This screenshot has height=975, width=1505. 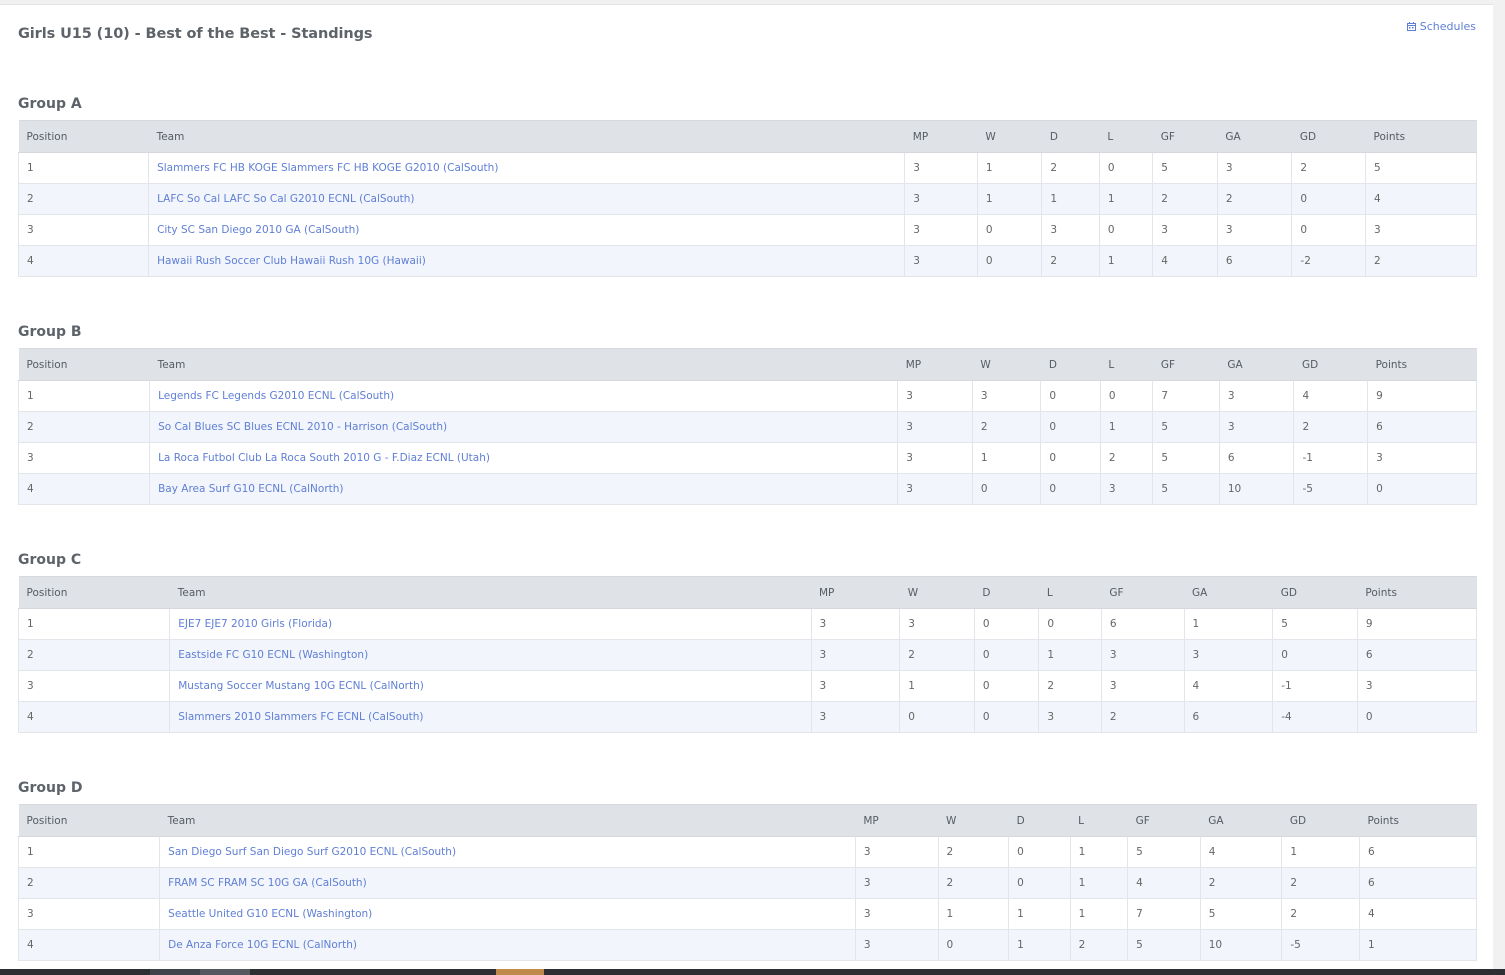 I want to click on team-link: Legends FC Legends G2010 ECNL (CalSouth), so click(x=276, y=396).